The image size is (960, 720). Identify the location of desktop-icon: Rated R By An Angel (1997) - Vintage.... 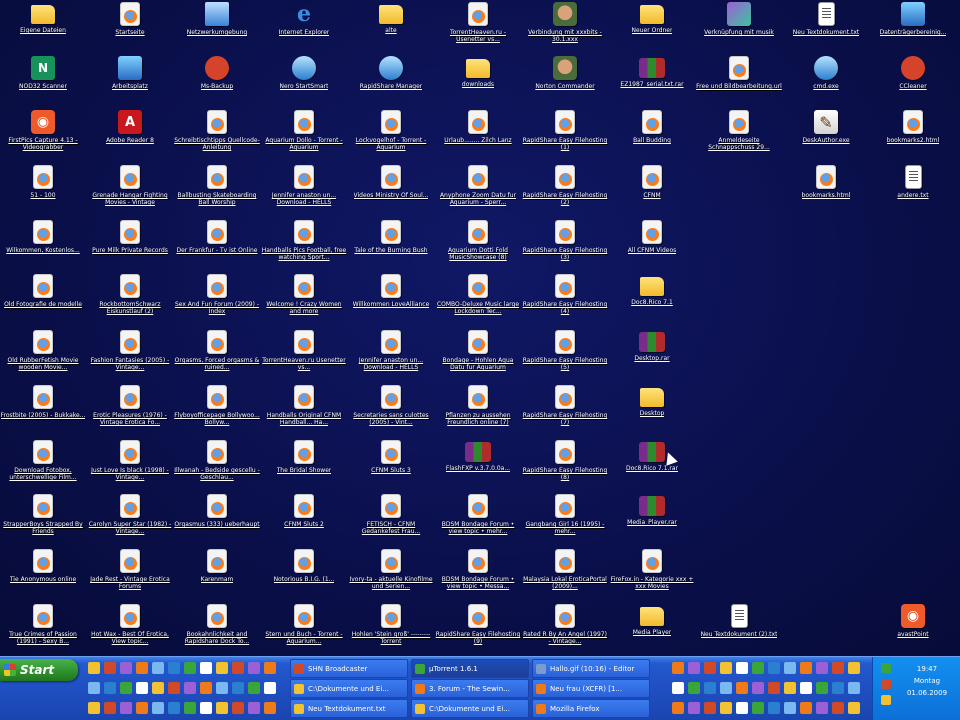
(565, 631).